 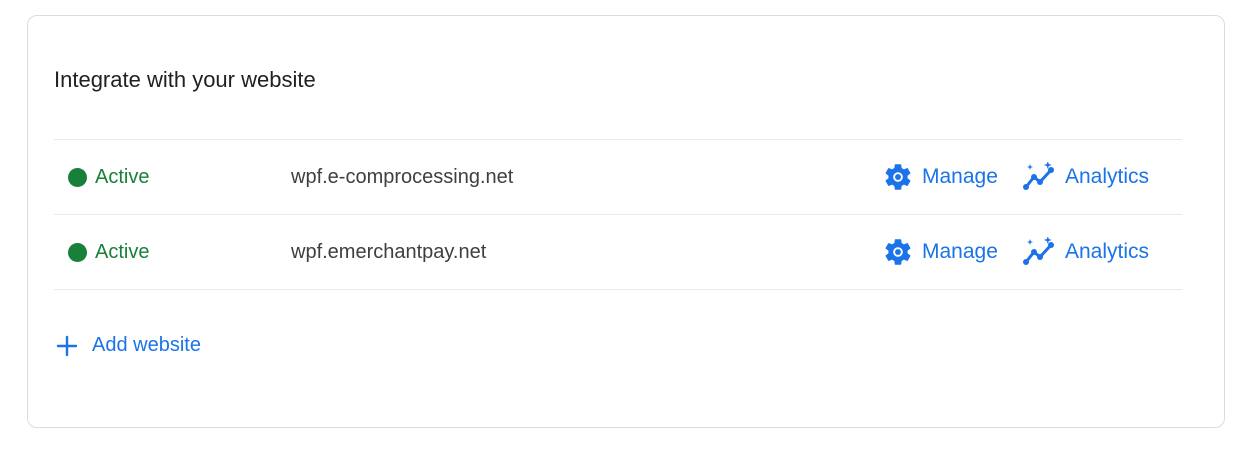 I want to click on plus-icon, so click(x=67, y=345).